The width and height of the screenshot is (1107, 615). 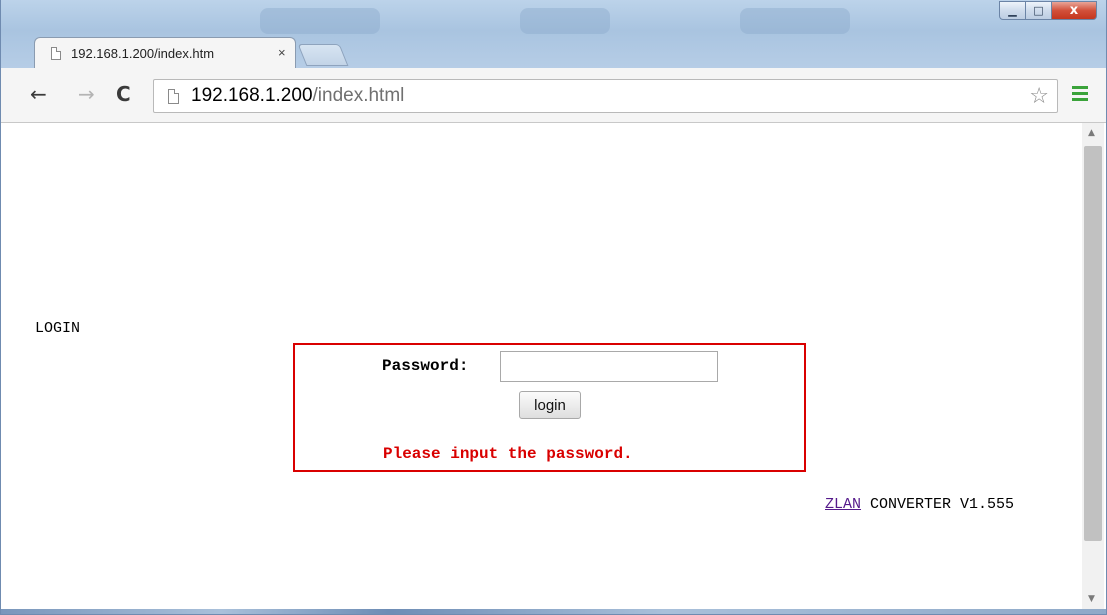 What do you see at coordinates (323, 55) in the screenshot?
I see `new-tab-button` at bounding box center [323, 55].